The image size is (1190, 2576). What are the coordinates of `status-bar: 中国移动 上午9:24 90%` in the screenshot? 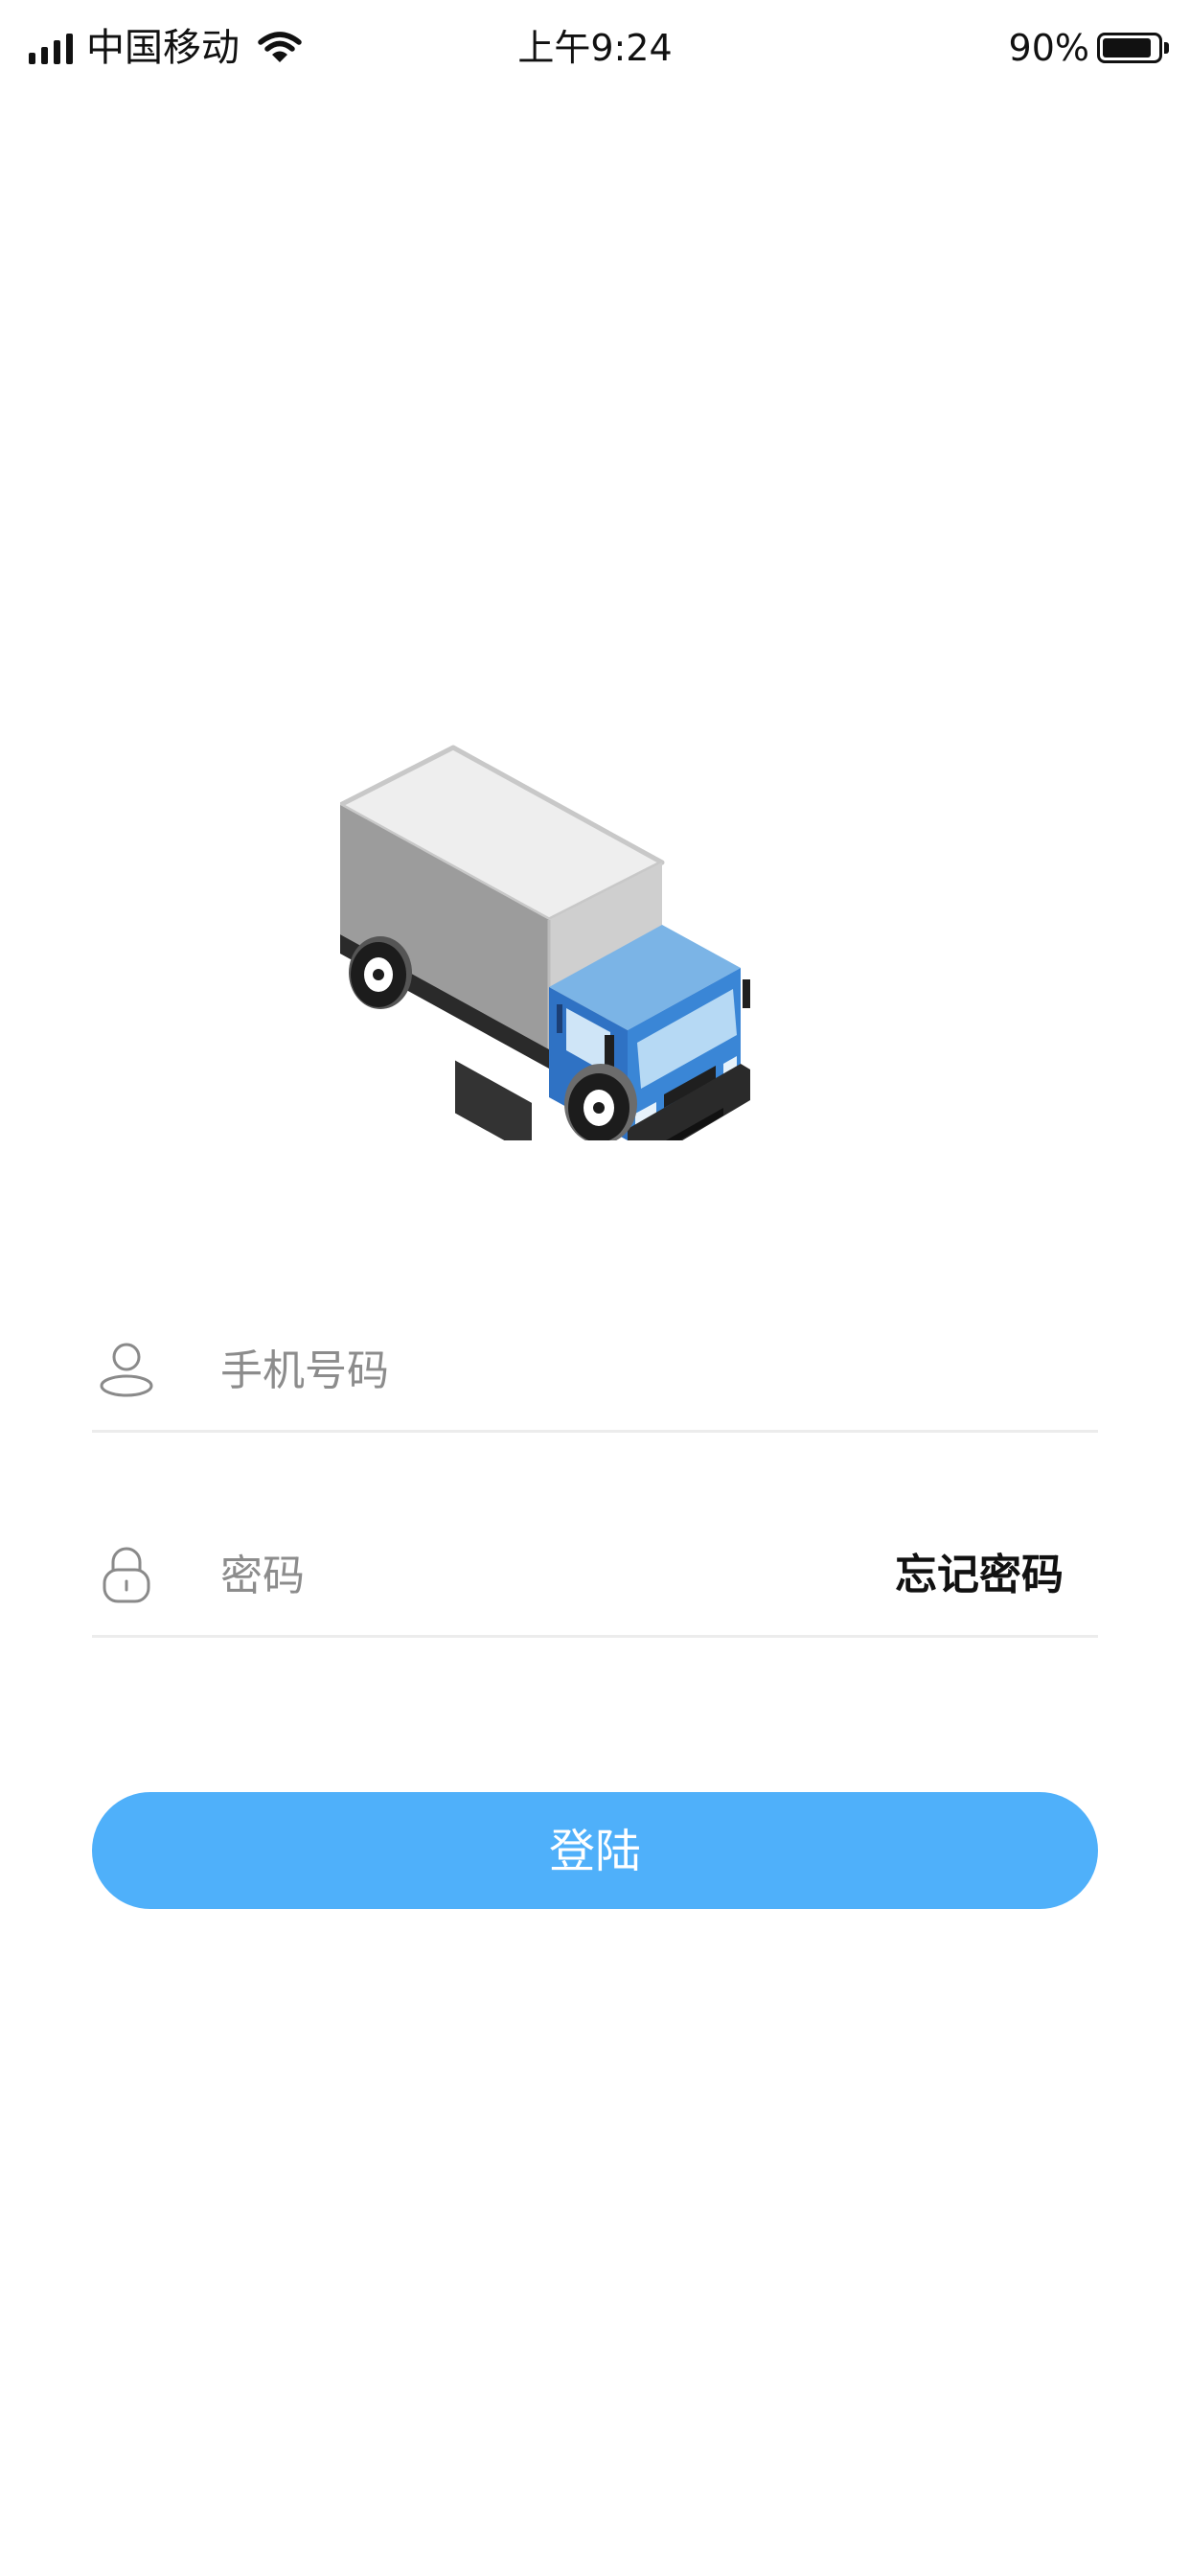 It's located at (595, 48).